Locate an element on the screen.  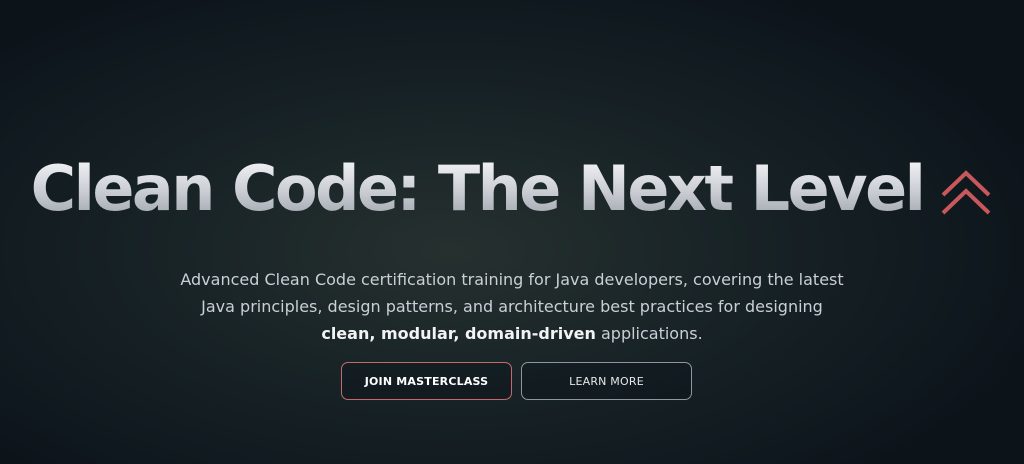
double-chevron-up-icon is located at coordinates (966, 192).